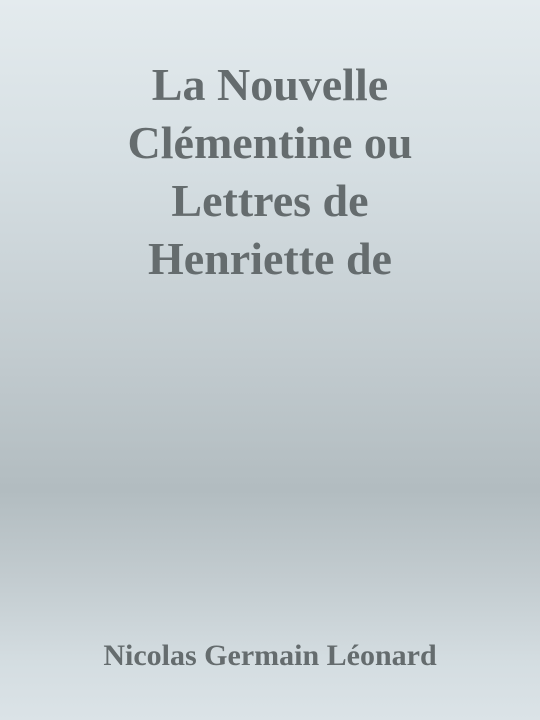 Image resolution: width=540 pixels, height=720 pixels. What do you see at coordinates (270, 84) in the screenshot?
I see `title-line-1: La Nouvelle` at bounding box center [270, 84].